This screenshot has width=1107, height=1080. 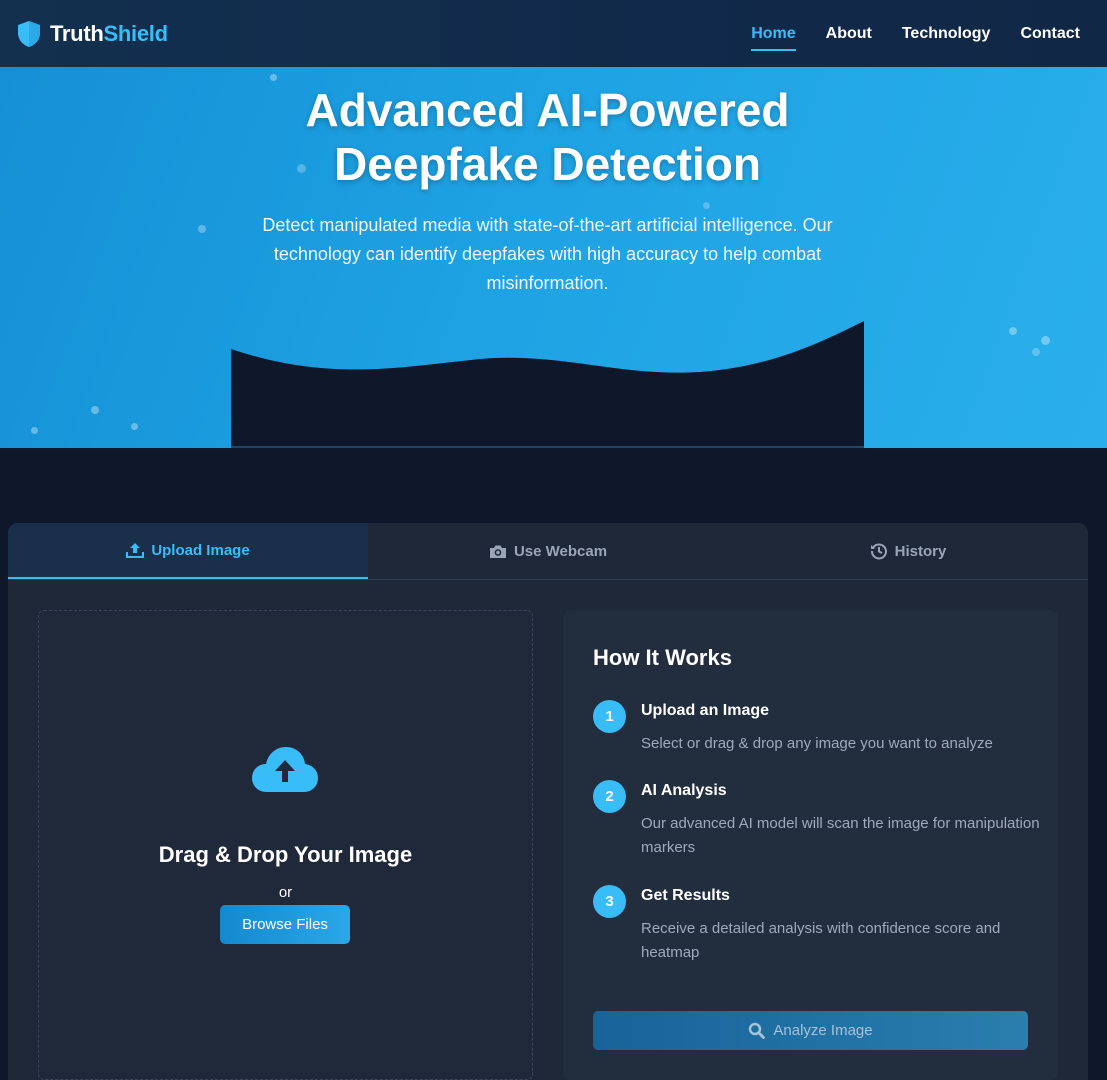 I want to click on tab-label: Use Webcam, so click(x=560, y=551).